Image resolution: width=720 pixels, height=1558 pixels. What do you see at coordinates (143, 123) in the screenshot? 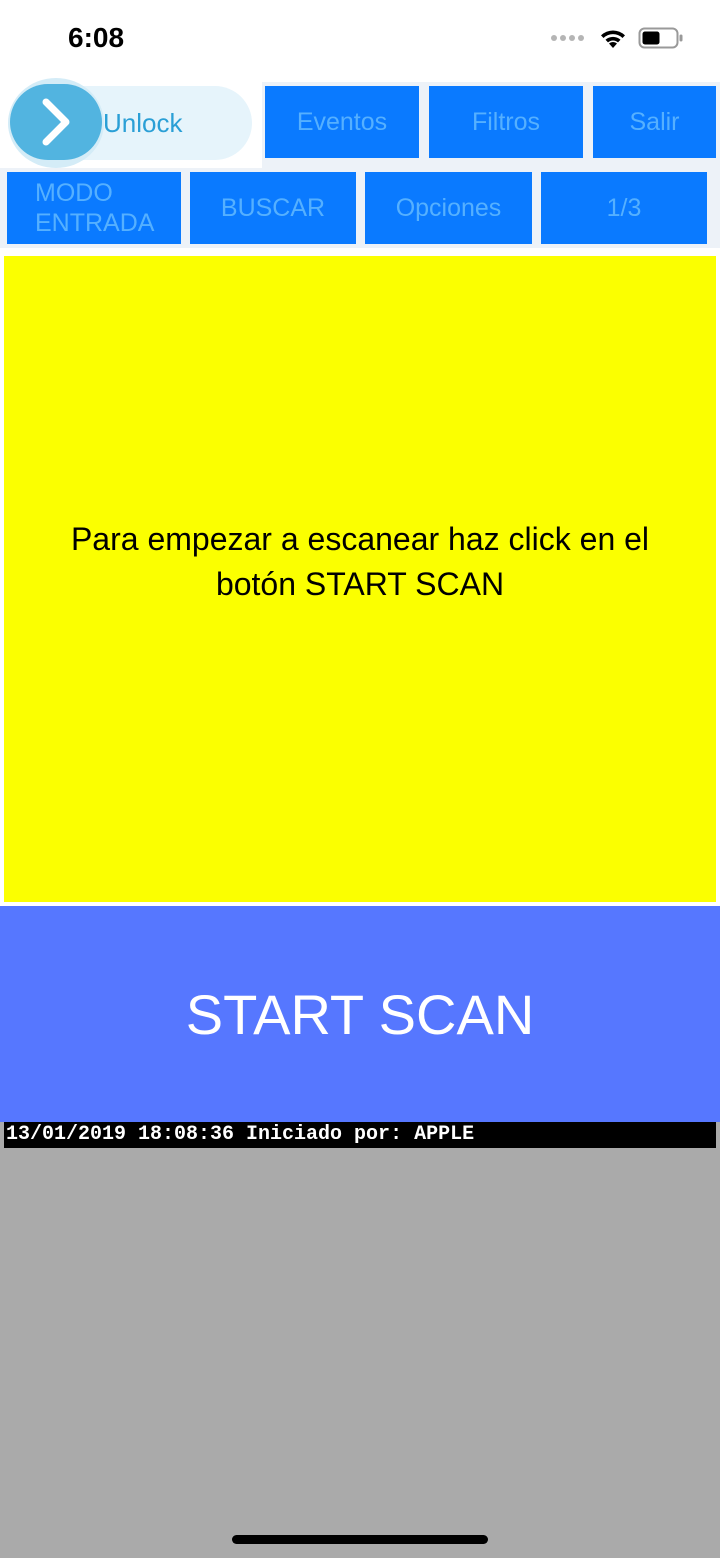
I see `unlock-label: Unlock` at bounding box center [143, 123].